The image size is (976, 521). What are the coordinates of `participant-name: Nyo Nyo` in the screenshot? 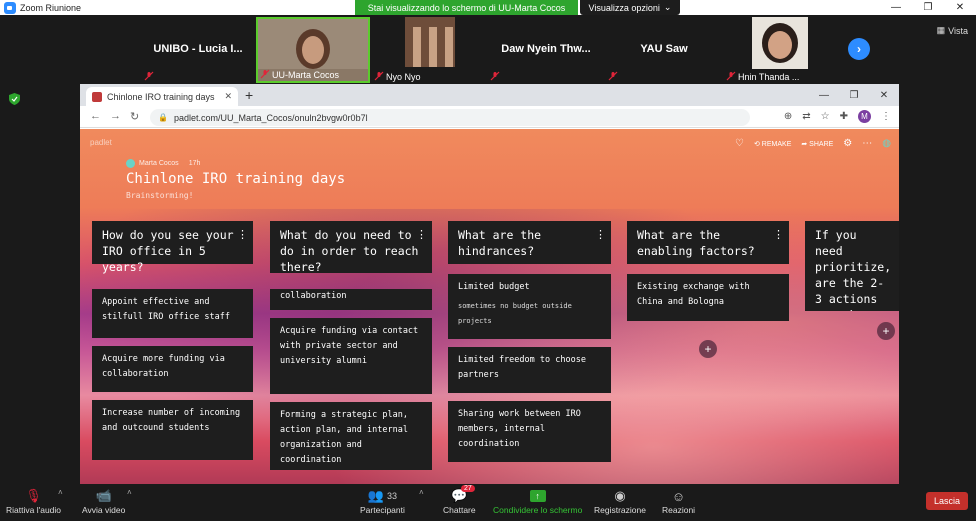 It's located at (403, 77).